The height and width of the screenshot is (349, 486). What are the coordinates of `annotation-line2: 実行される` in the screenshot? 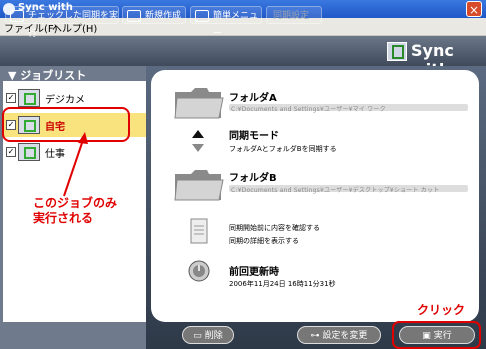 It's located at (63, 218).